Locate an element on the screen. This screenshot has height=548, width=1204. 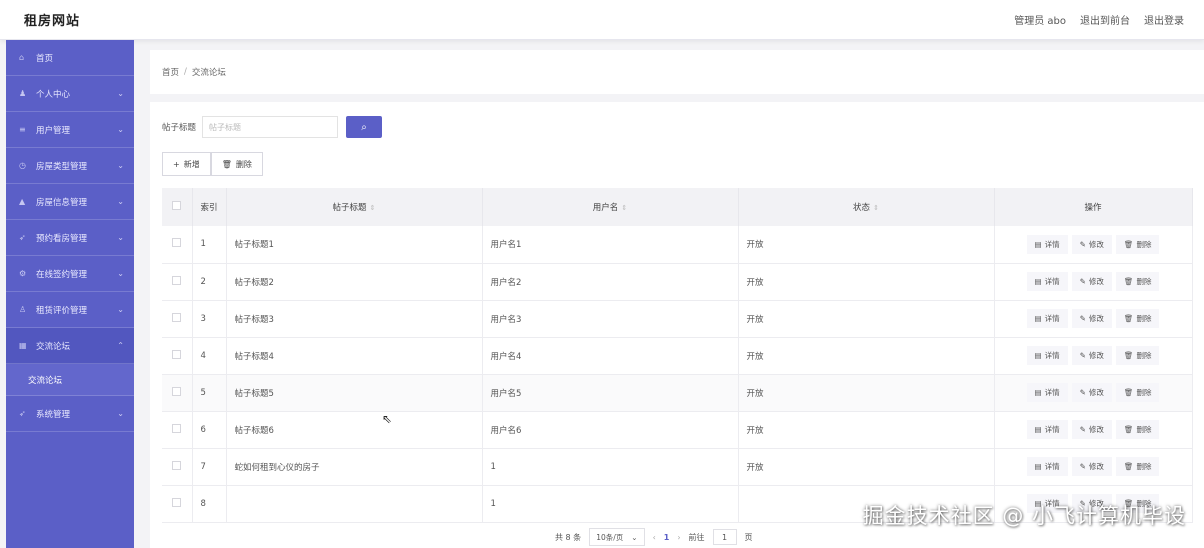
sidebar-item-house-info: ▲ 房屋信息管理 ⌄ is located at coordinates (70, 202).